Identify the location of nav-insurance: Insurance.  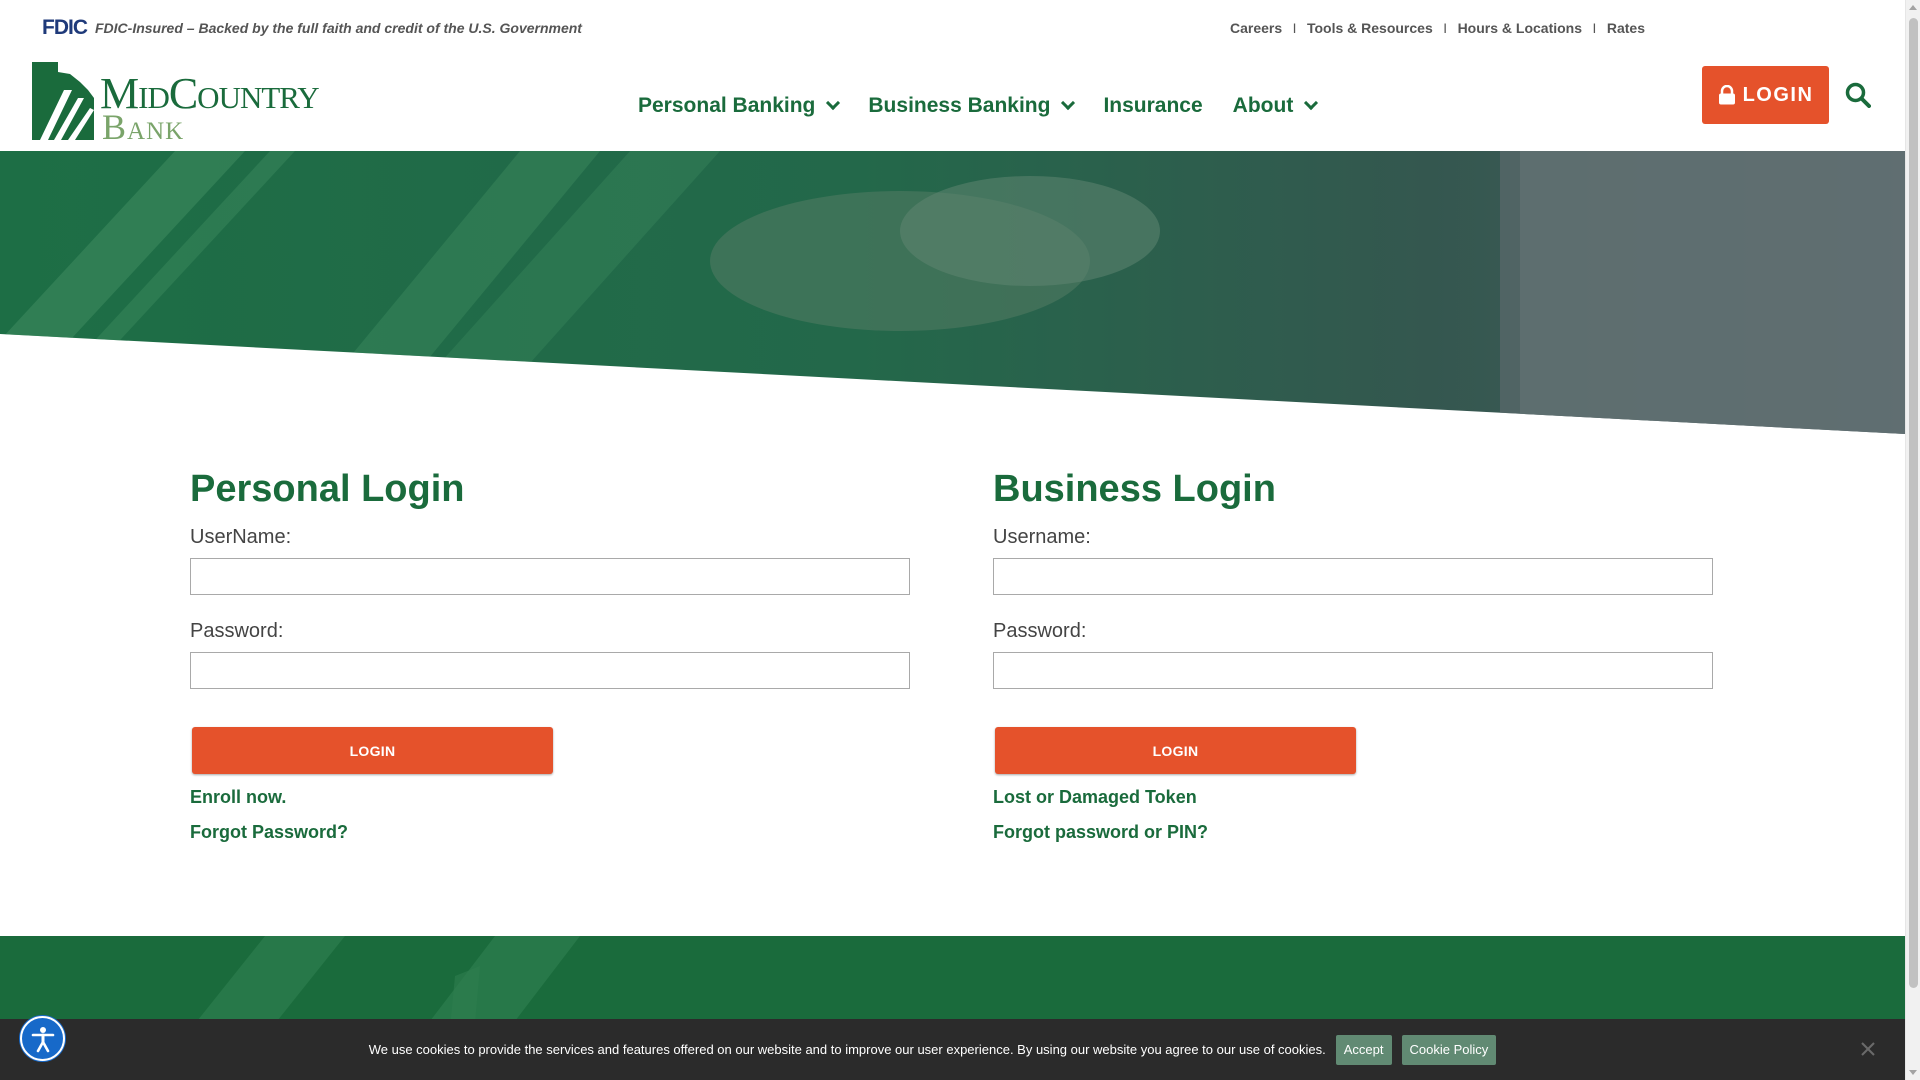
(1152, 106).